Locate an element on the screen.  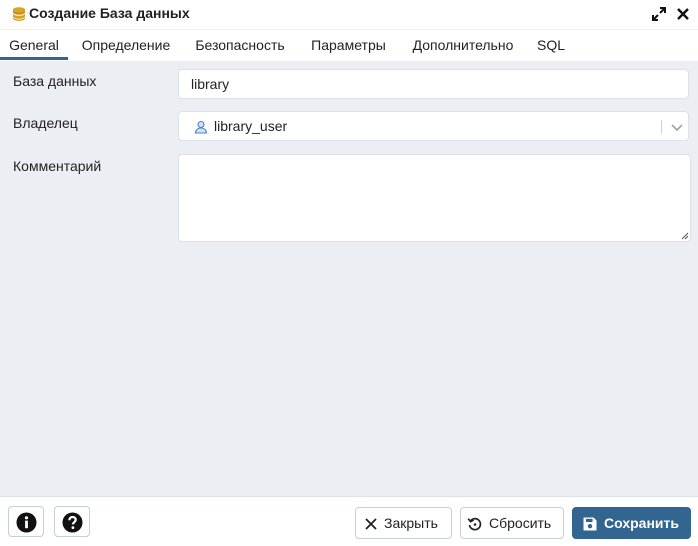
chevron-down-icon is located at coordinates (677, 127).